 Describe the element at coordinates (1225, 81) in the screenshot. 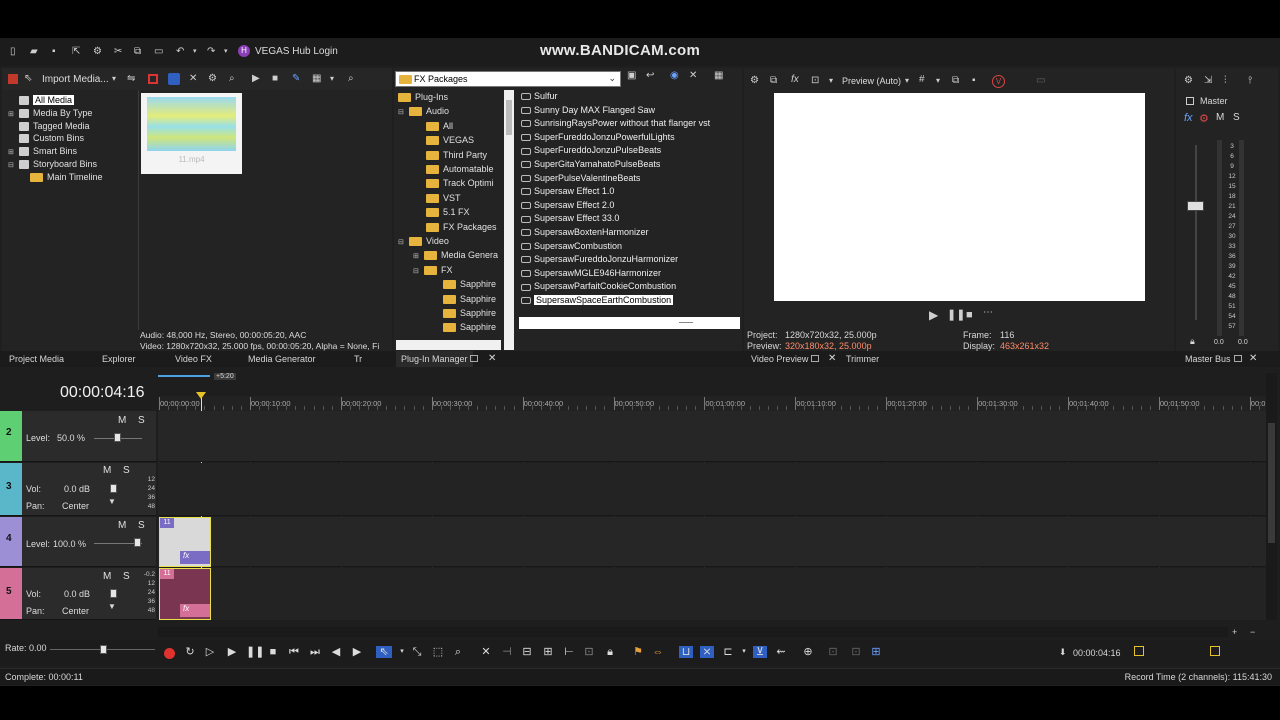

I see `master-eq-icon: ⫶` at that location.